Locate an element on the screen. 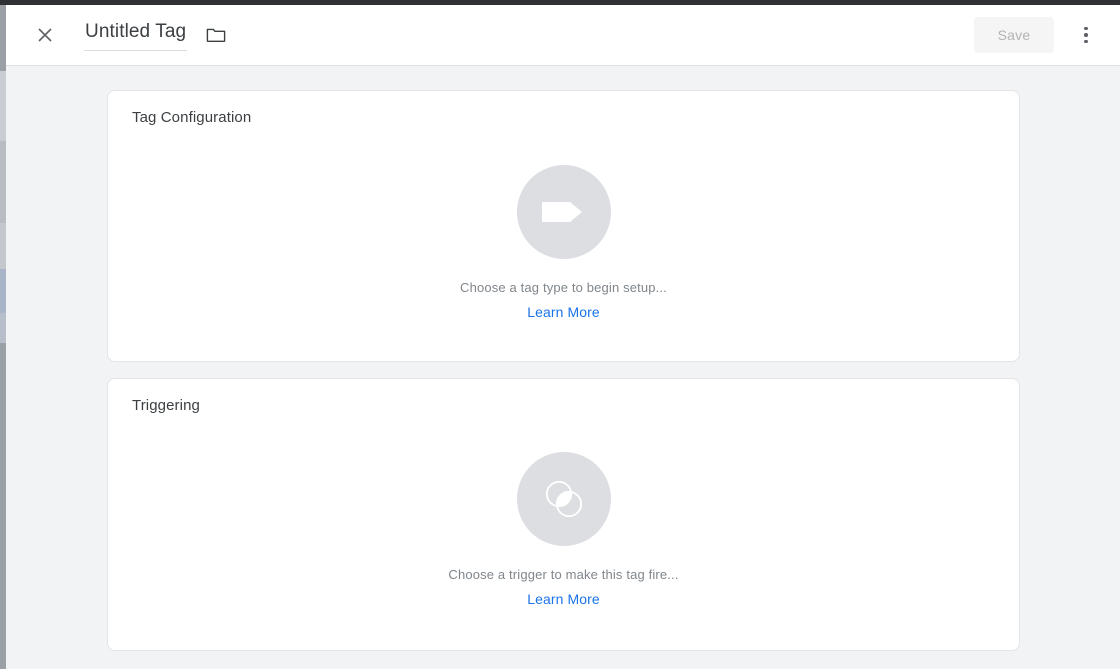 This screenshot has width=1120, height=669. close-button is located at coordinates (45, 35).